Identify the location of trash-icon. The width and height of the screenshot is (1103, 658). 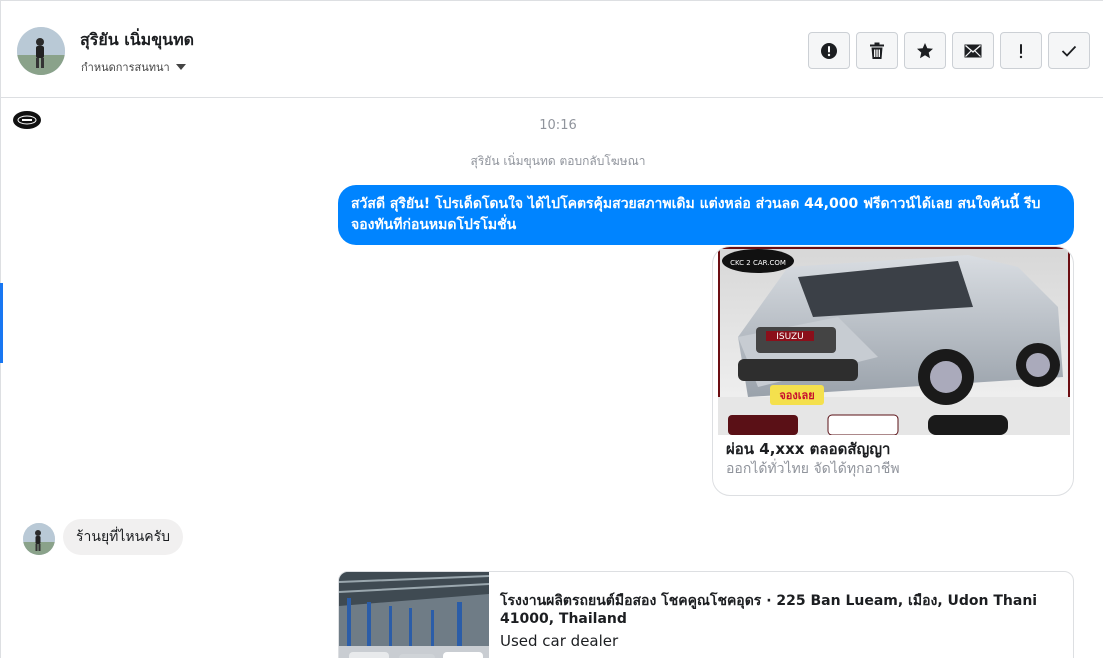
(877, 50).